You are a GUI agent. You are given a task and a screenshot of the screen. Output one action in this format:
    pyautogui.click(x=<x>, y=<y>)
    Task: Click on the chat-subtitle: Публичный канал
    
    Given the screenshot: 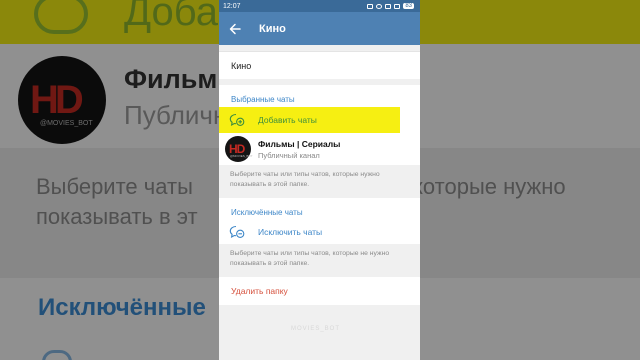 What is the action you would take?
    pyautogui.click(x=289, y=155)
    